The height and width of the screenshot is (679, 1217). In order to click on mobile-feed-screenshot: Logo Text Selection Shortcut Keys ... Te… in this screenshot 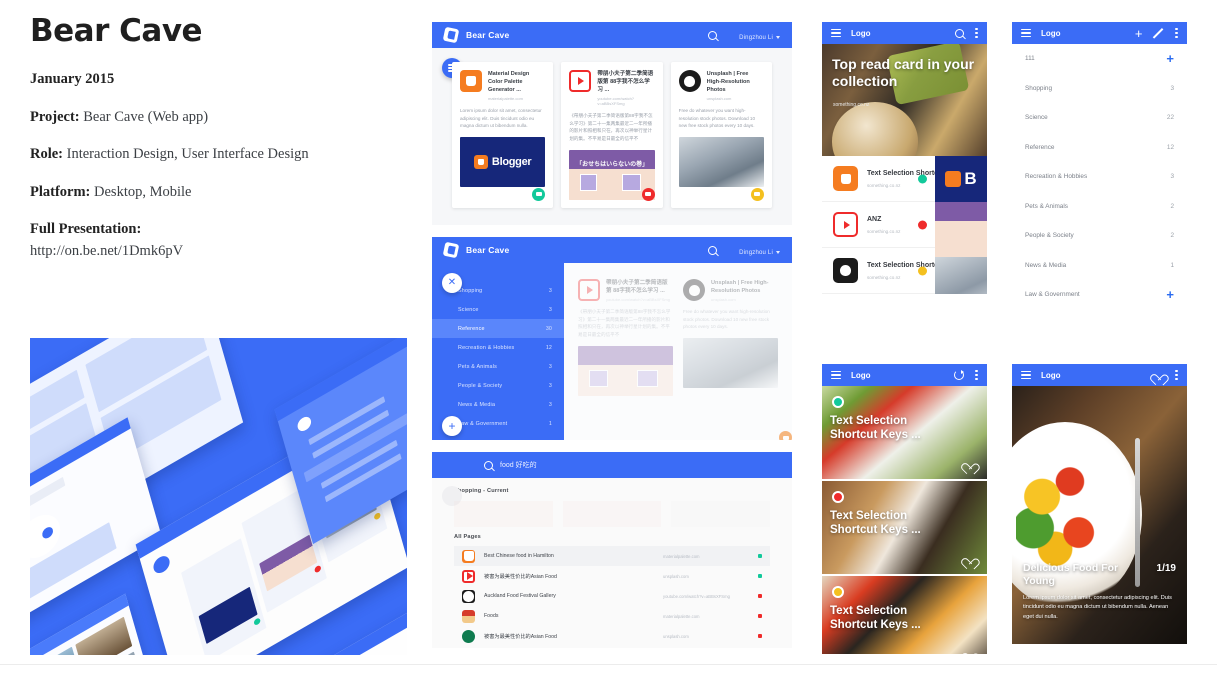, I will do `click(904, 509)`.